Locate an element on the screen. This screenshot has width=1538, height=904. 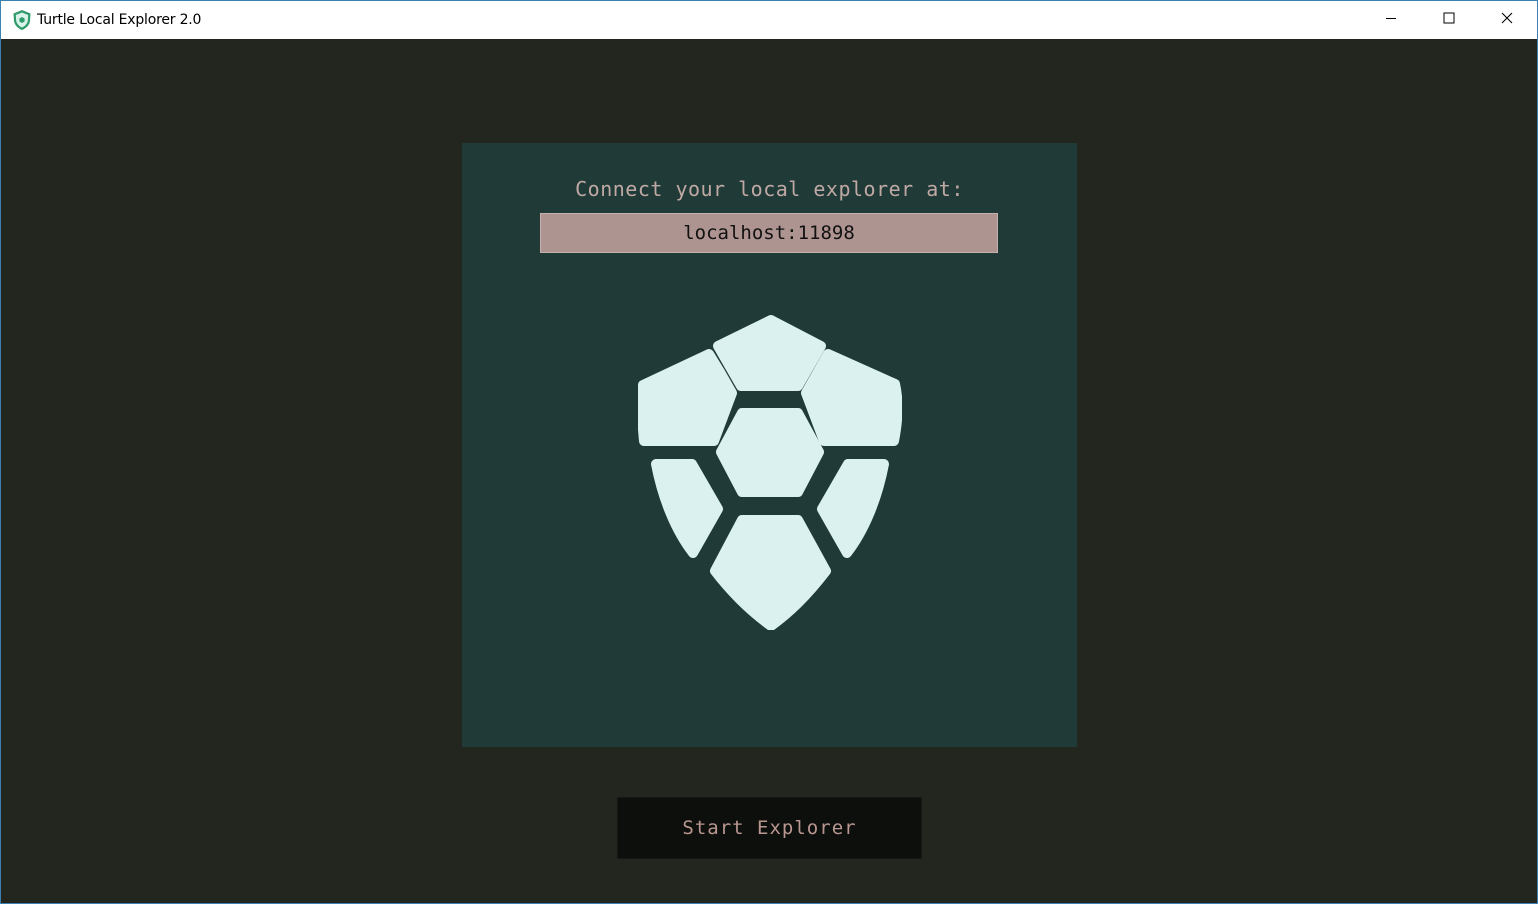
turtle-shield-icon is located at coordinates (22, 20).